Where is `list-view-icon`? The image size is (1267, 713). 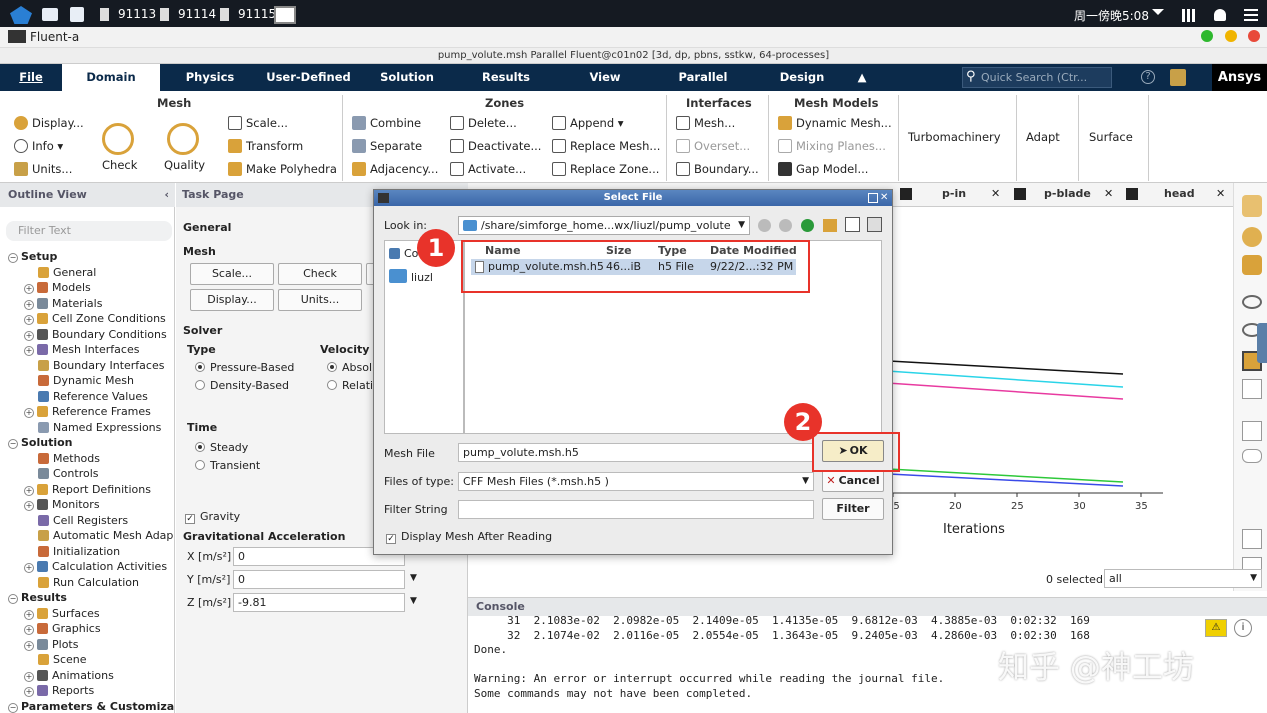
list-view-icon is located at coordinates (852, 224).